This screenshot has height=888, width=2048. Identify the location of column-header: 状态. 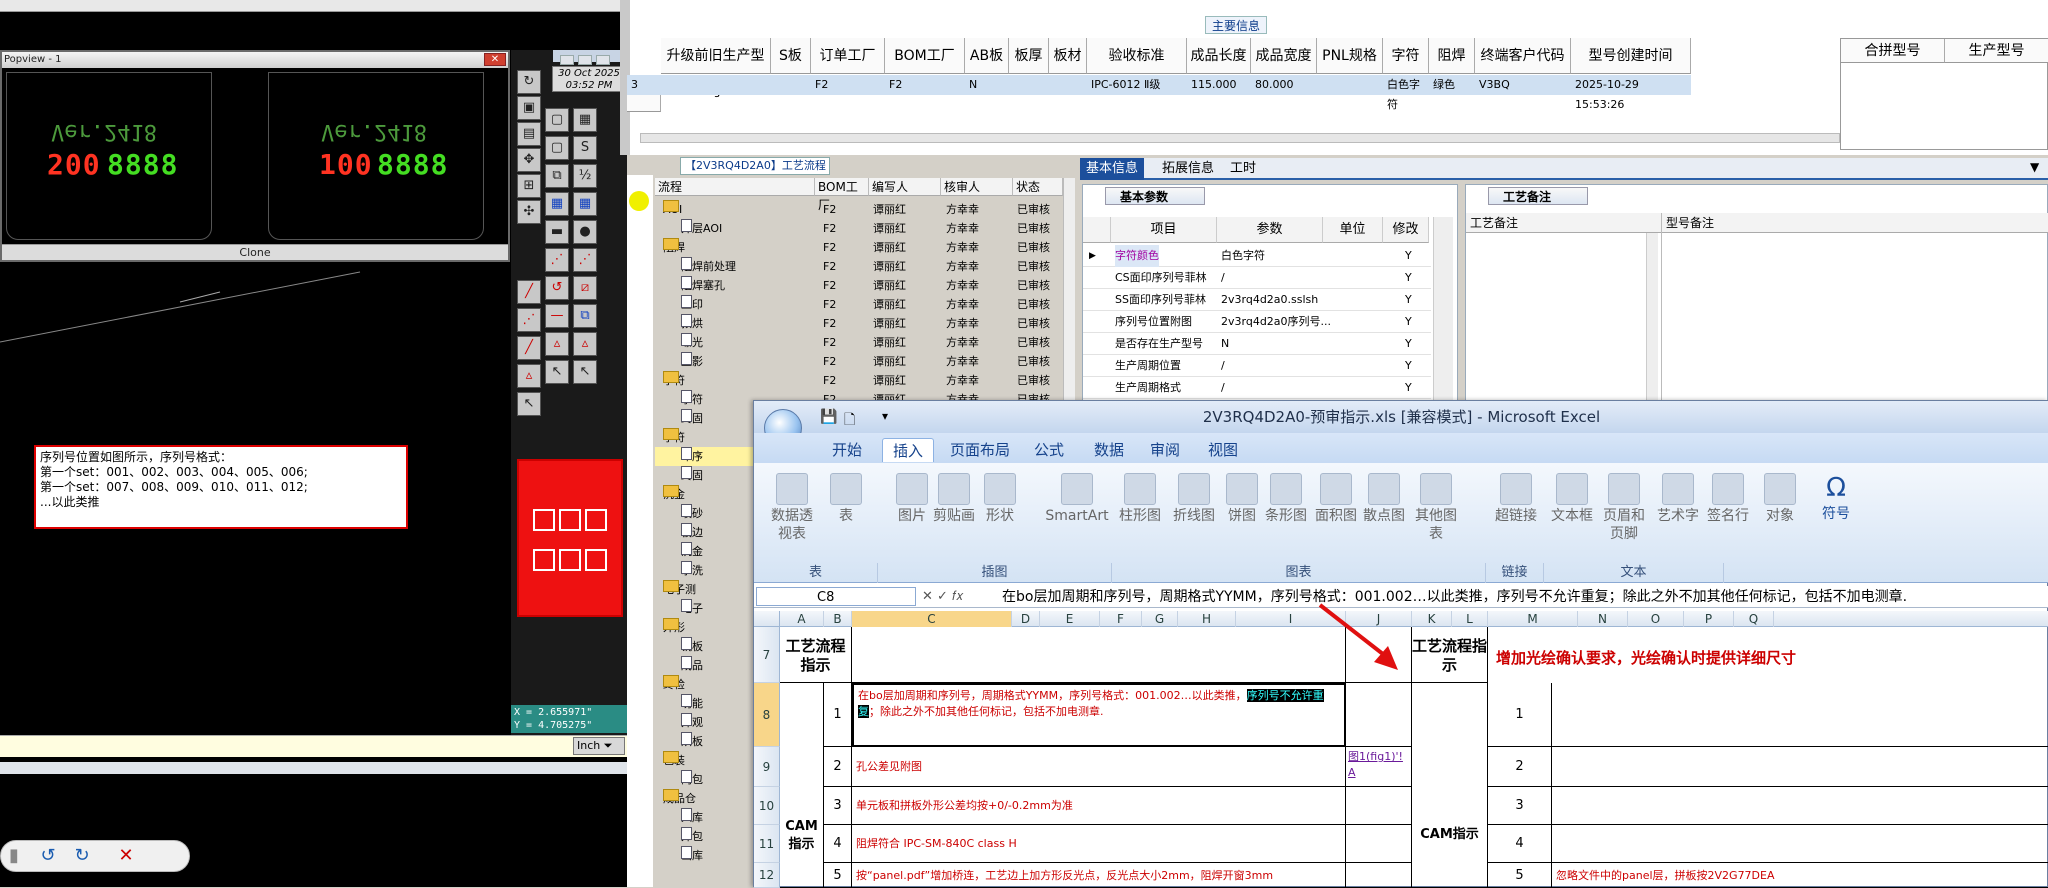
(1038, 187).